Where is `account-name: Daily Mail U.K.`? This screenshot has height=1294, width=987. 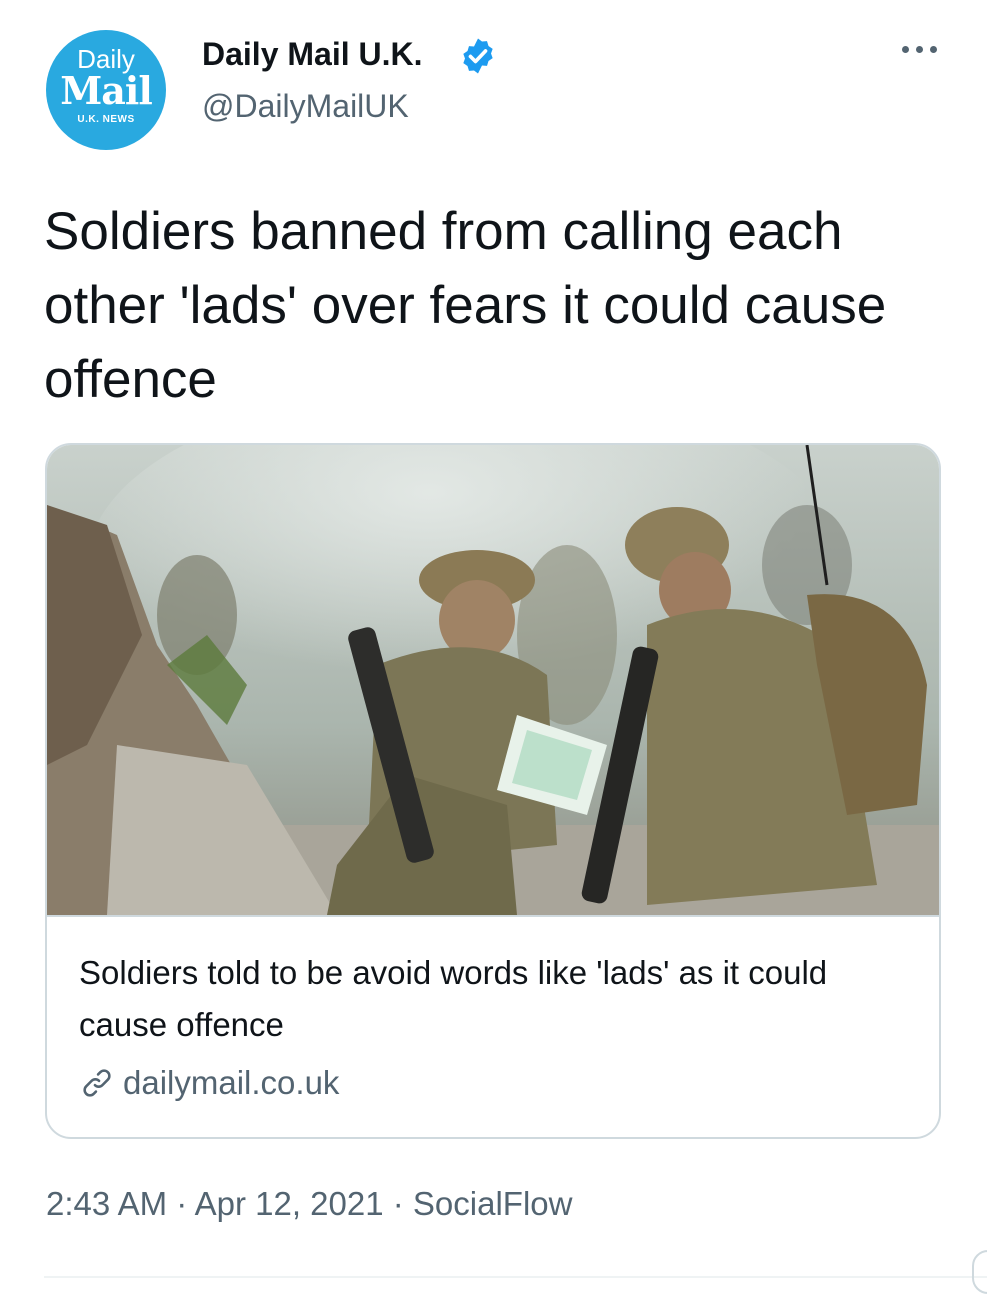
account-name: Daily Mail U.K. is located at coordinates (312, 54).